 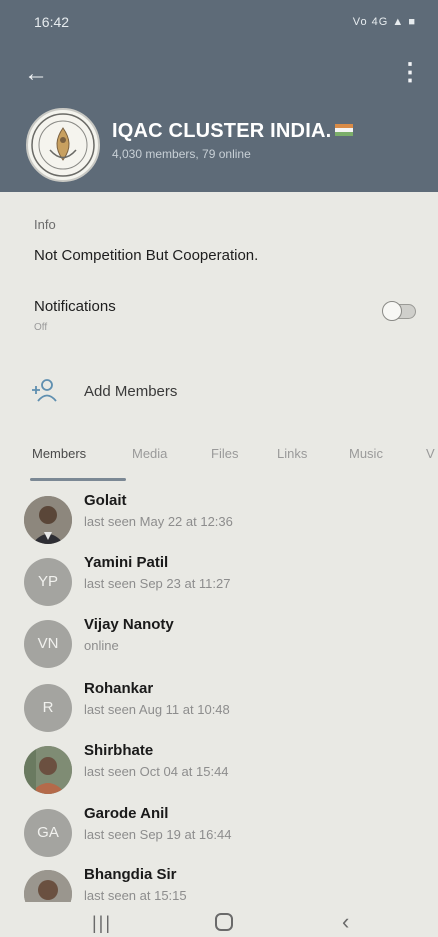 What do you see at coordinates (146, 255) in the screenshot?
I see `group-description: Not Competition But Cooperation.` at bounding box center [146, 255].